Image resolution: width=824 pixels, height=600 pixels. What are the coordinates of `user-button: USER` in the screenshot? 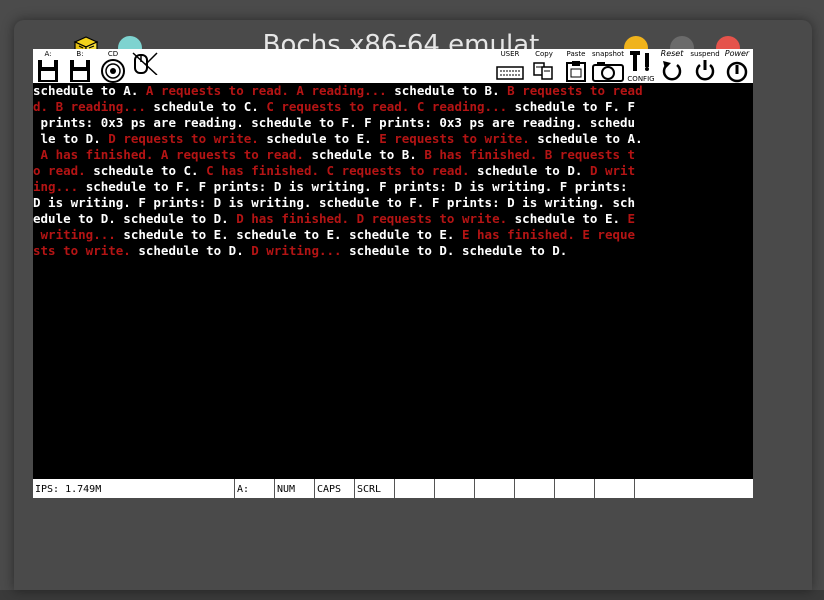 It's located at (510, 66).